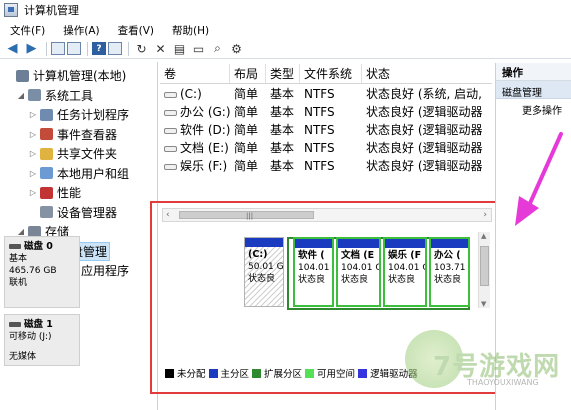  Describe the element at coordinates (46, 153) in the screenshot. I see `shared-folder-icon` at that location.